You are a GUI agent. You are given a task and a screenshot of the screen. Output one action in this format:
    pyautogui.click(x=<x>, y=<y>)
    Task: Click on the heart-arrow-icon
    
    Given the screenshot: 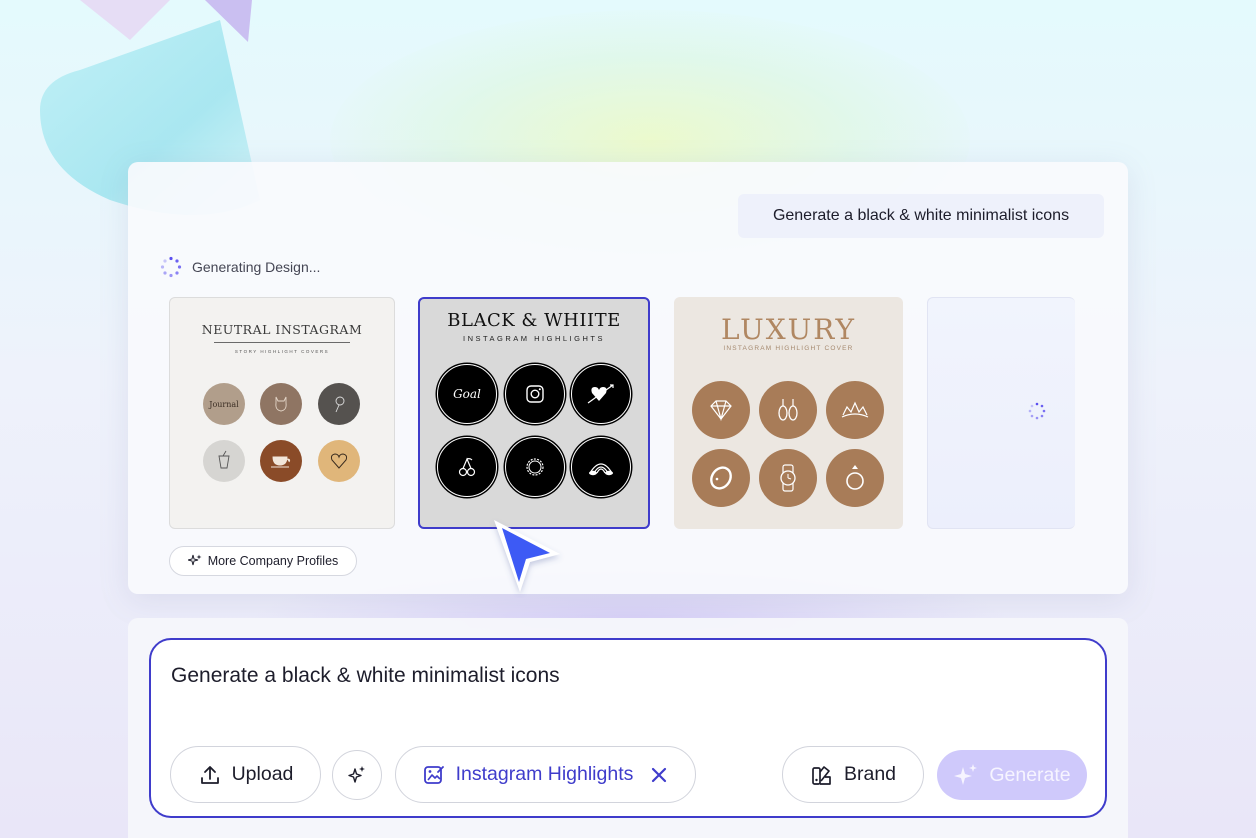 What is the action you would take?
    pyautogui.click(x=601, y=394)
    